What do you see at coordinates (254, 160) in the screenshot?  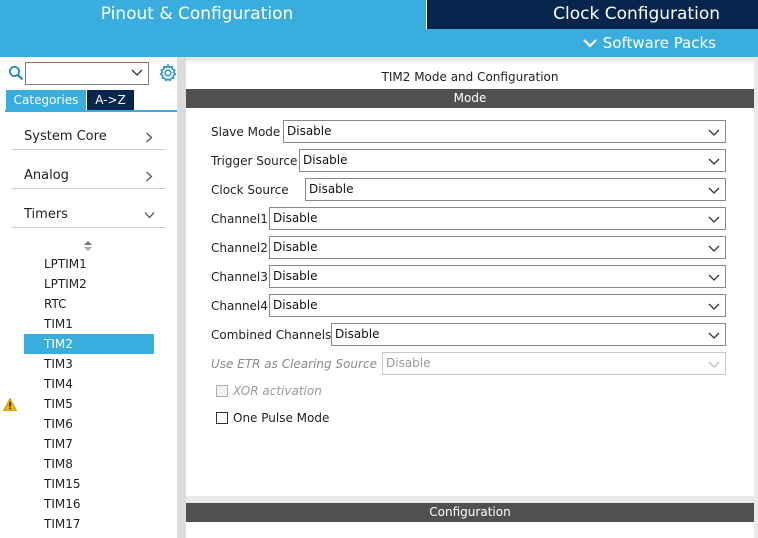 I see `field-label: Trigger Source` at bounding box center [254, 160].